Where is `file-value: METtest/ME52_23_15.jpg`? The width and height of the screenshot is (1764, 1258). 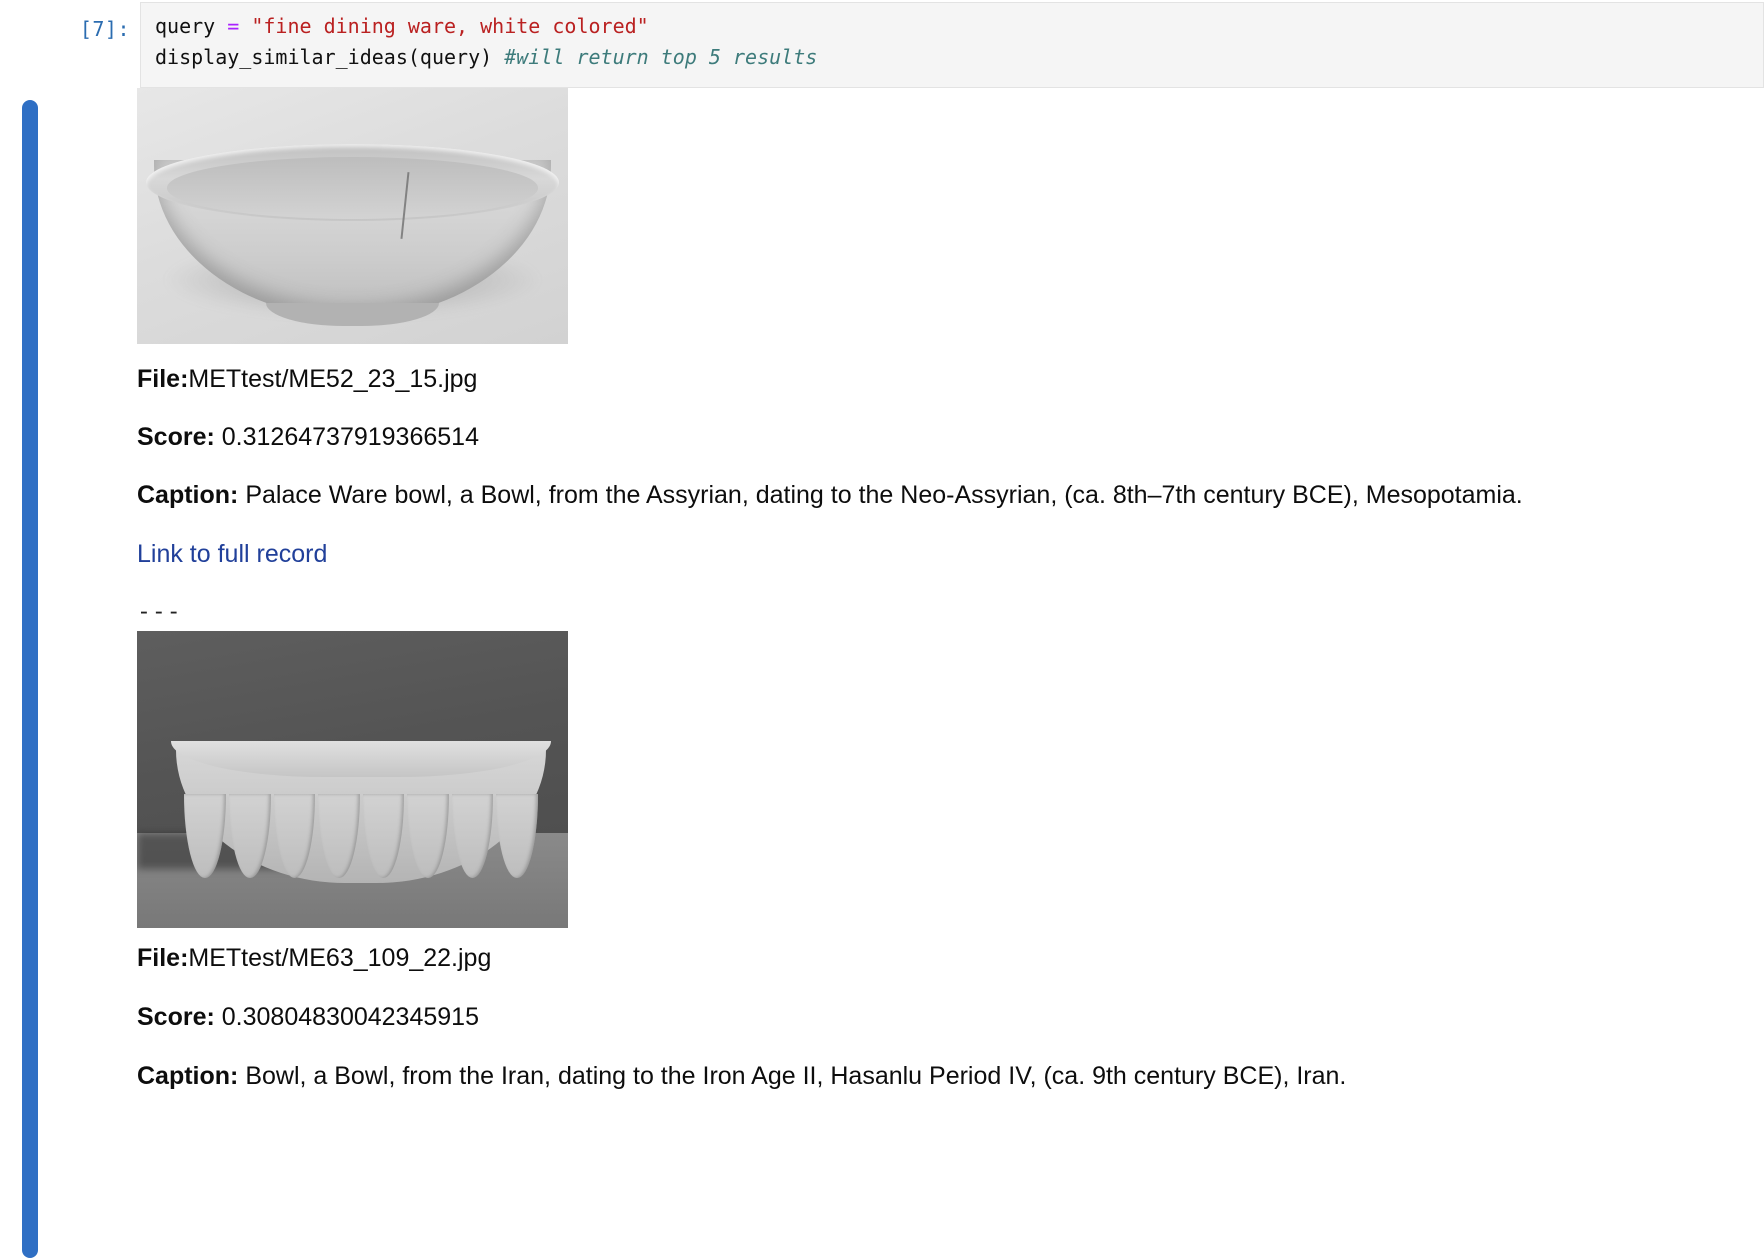 file-value: METtest/ME52_23_15.jpg is located at coordinates (333, 379).